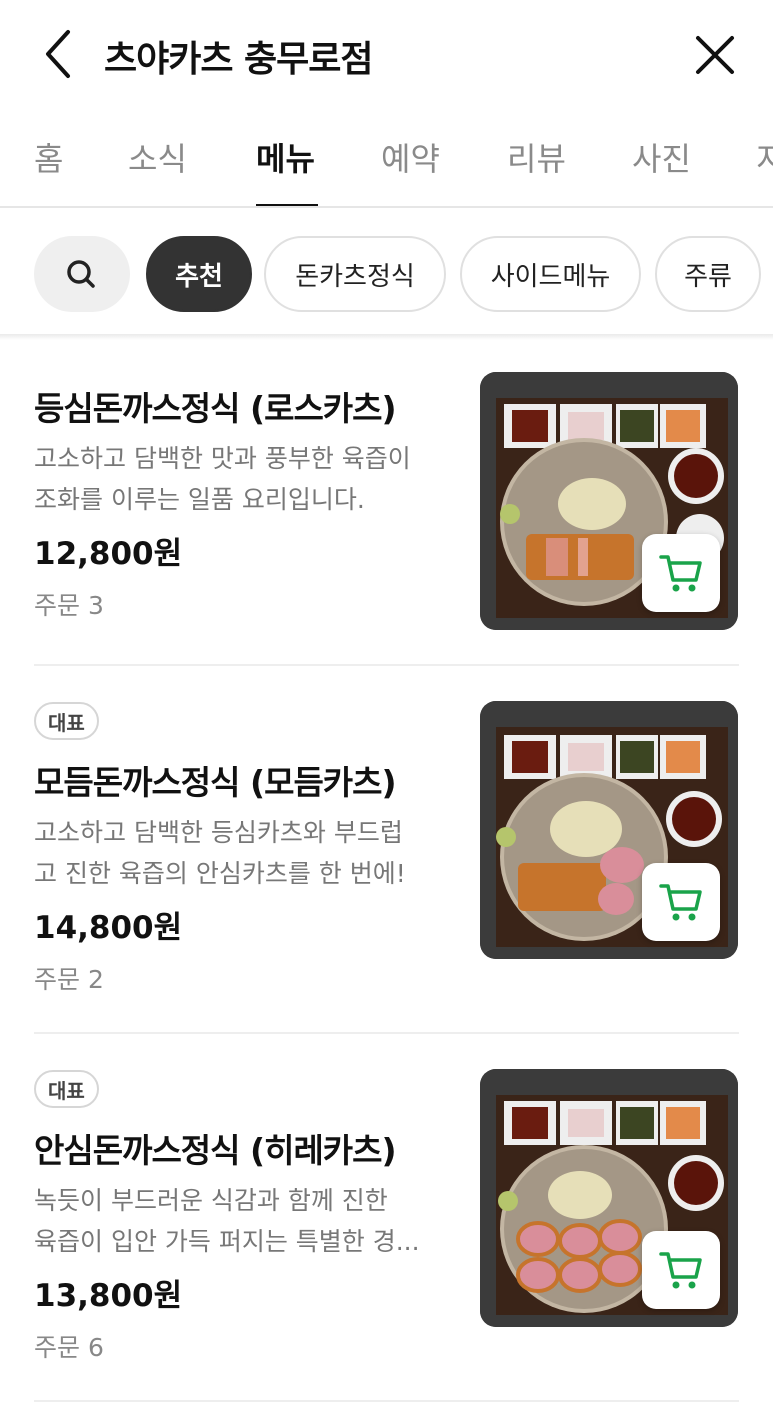 Image resolution: width=773 pixels, height=1405 pixels. Describe the element at coordinates (764, 157) in the screenshot. I see `tab-map: 지` at that location.